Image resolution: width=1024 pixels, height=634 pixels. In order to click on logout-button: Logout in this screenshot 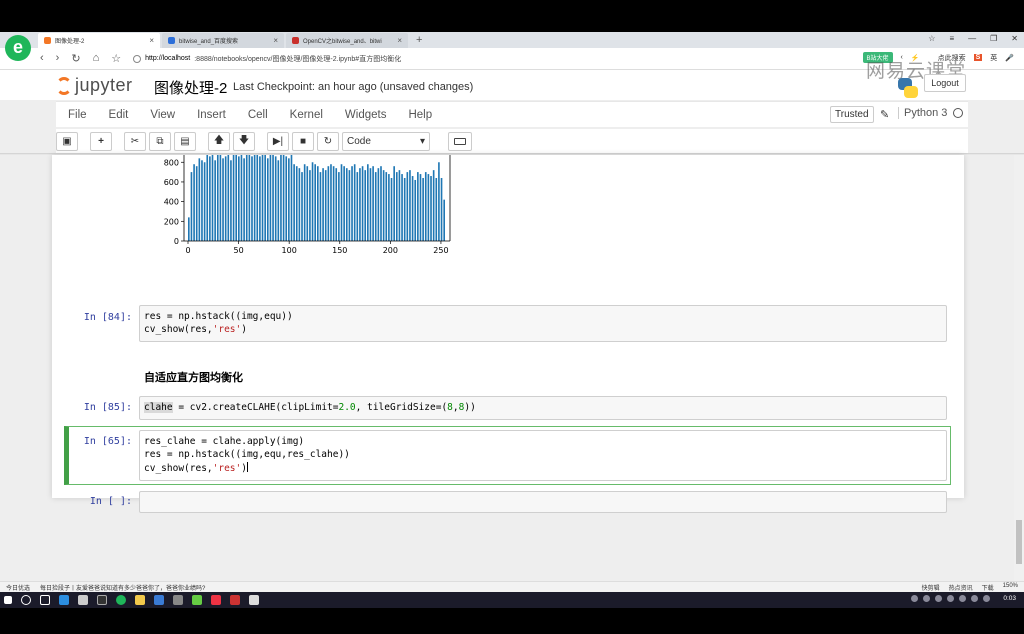, I will do `click(945, 83)`.